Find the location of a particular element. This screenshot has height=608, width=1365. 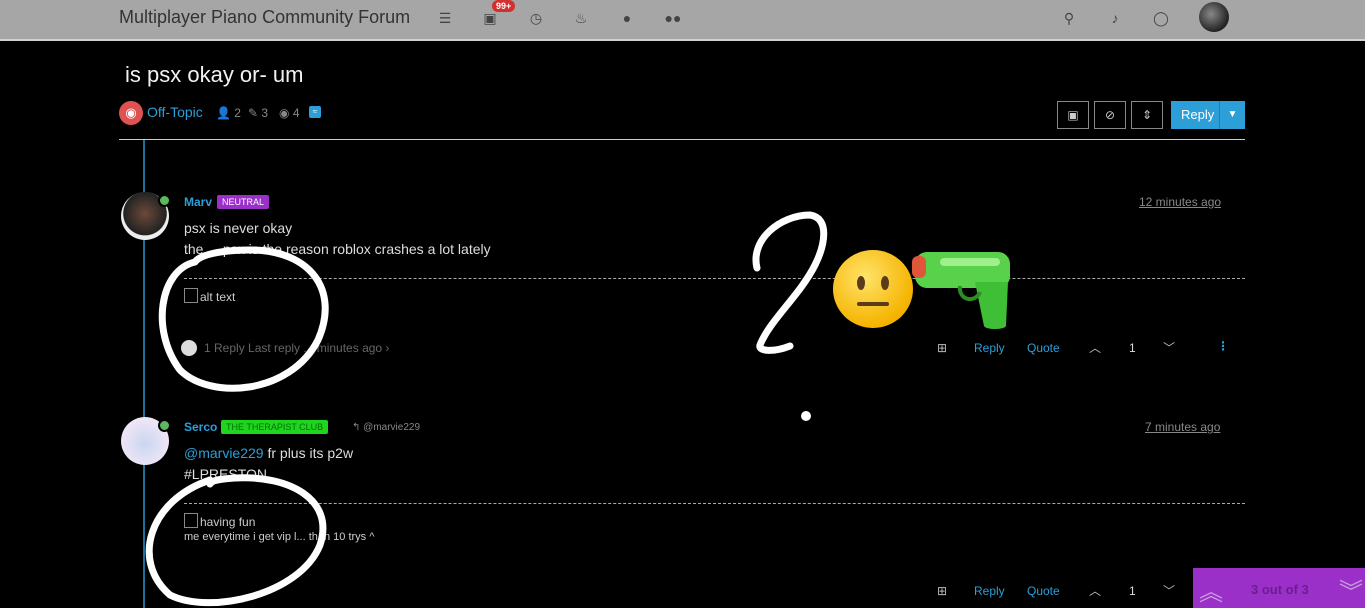

double-chevron-down-icon: ︾ is located at coordinates (1351, 589).